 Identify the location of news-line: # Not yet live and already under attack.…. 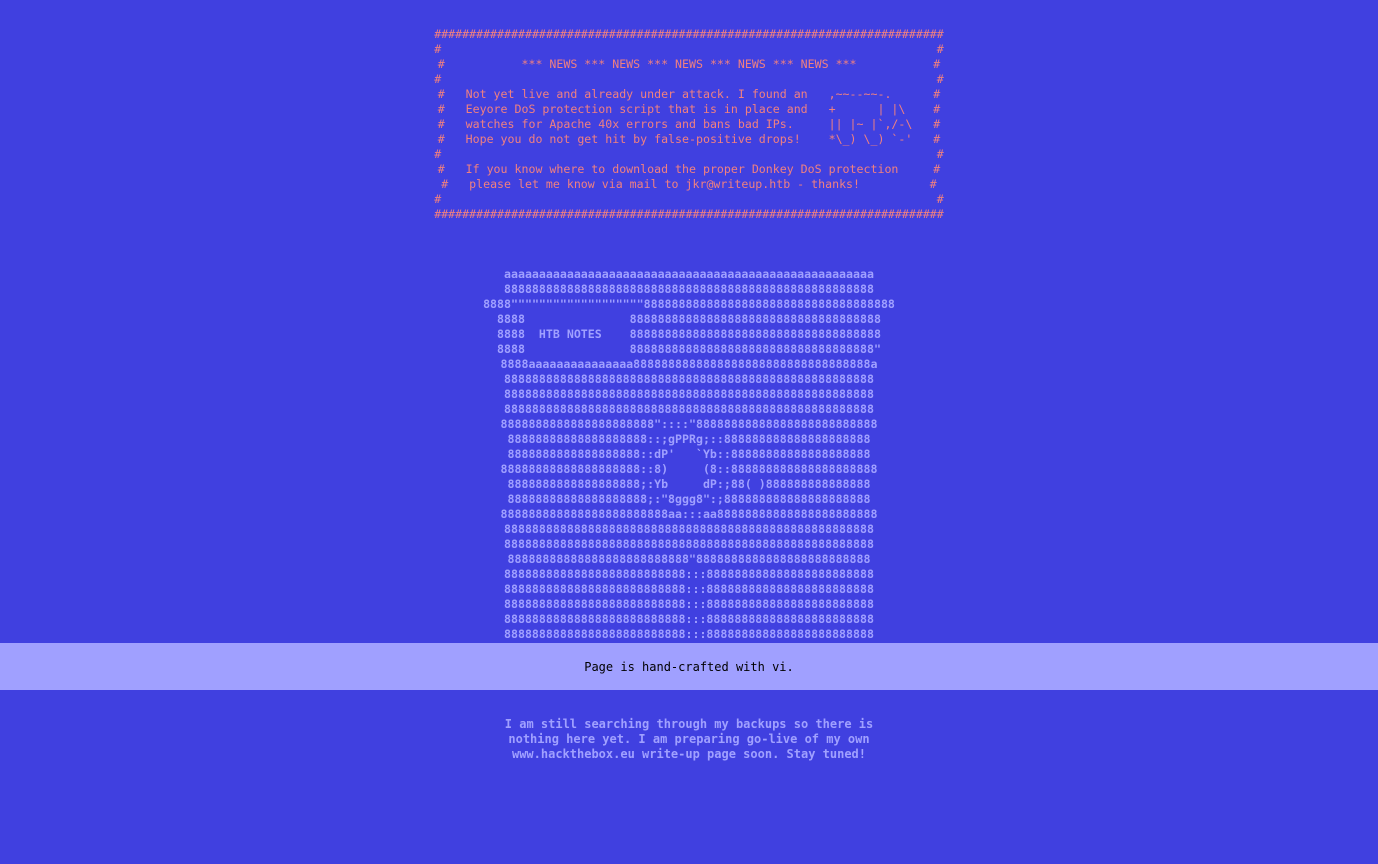
(689, 94).